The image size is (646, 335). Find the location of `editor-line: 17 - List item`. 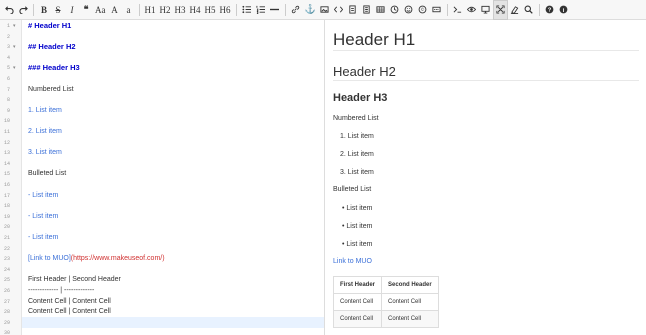

editor-line: 17 - List item is located at coordinates (162, 196).